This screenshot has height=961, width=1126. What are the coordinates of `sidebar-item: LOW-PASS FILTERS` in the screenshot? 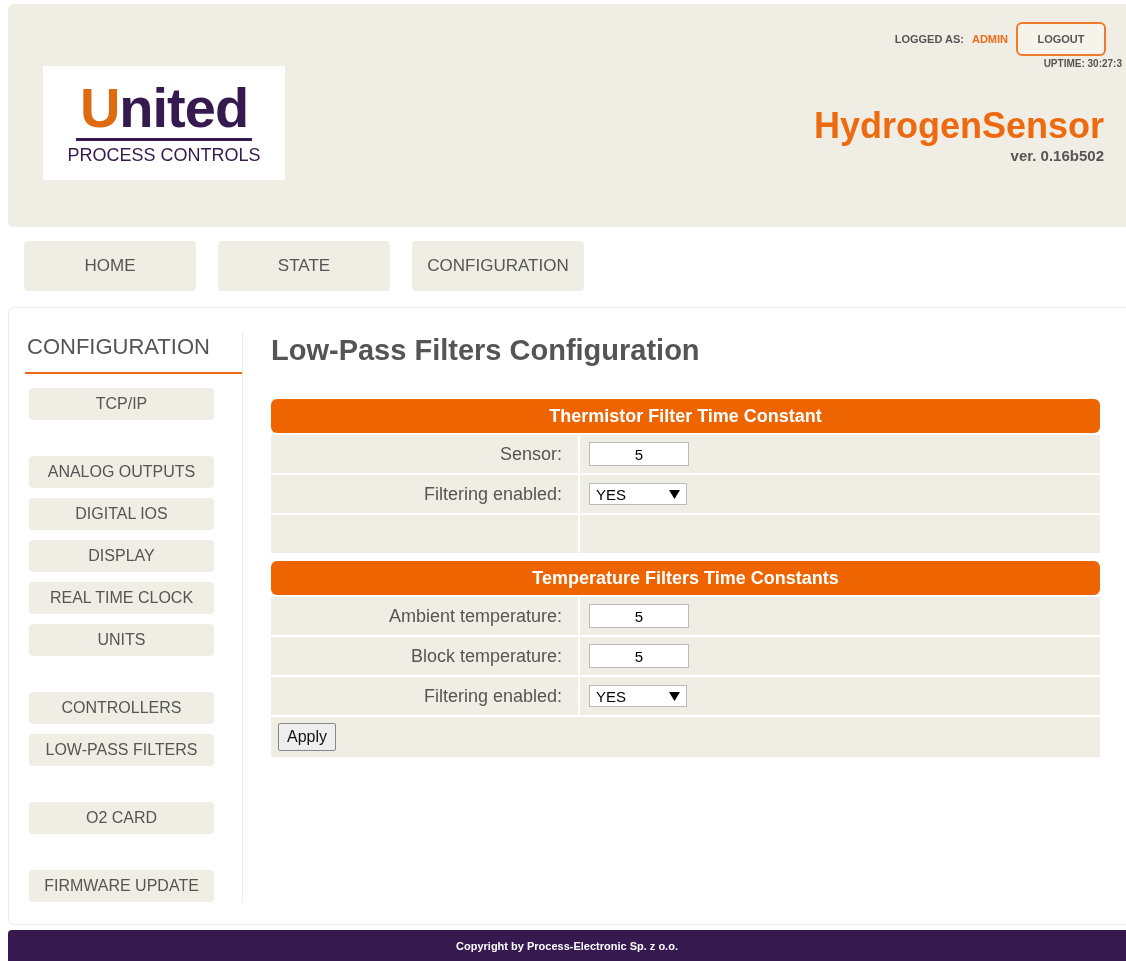 It's located at (121, 750).